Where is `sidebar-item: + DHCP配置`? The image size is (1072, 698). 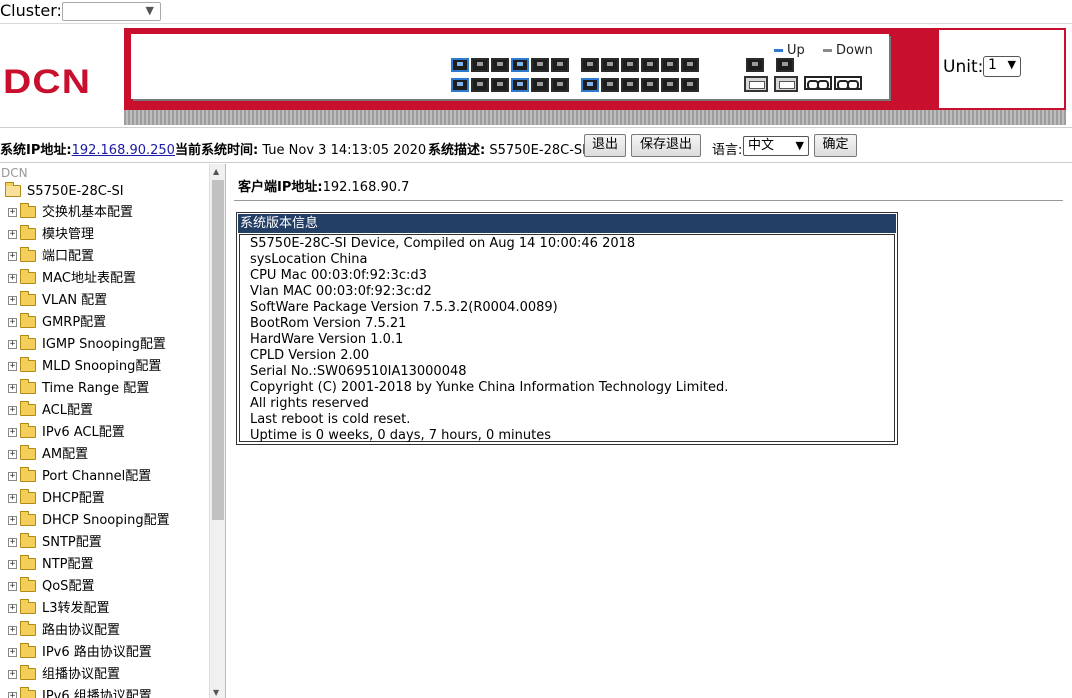 sidebar-item: + DHCP配置 is located at coordinates (56, 499).